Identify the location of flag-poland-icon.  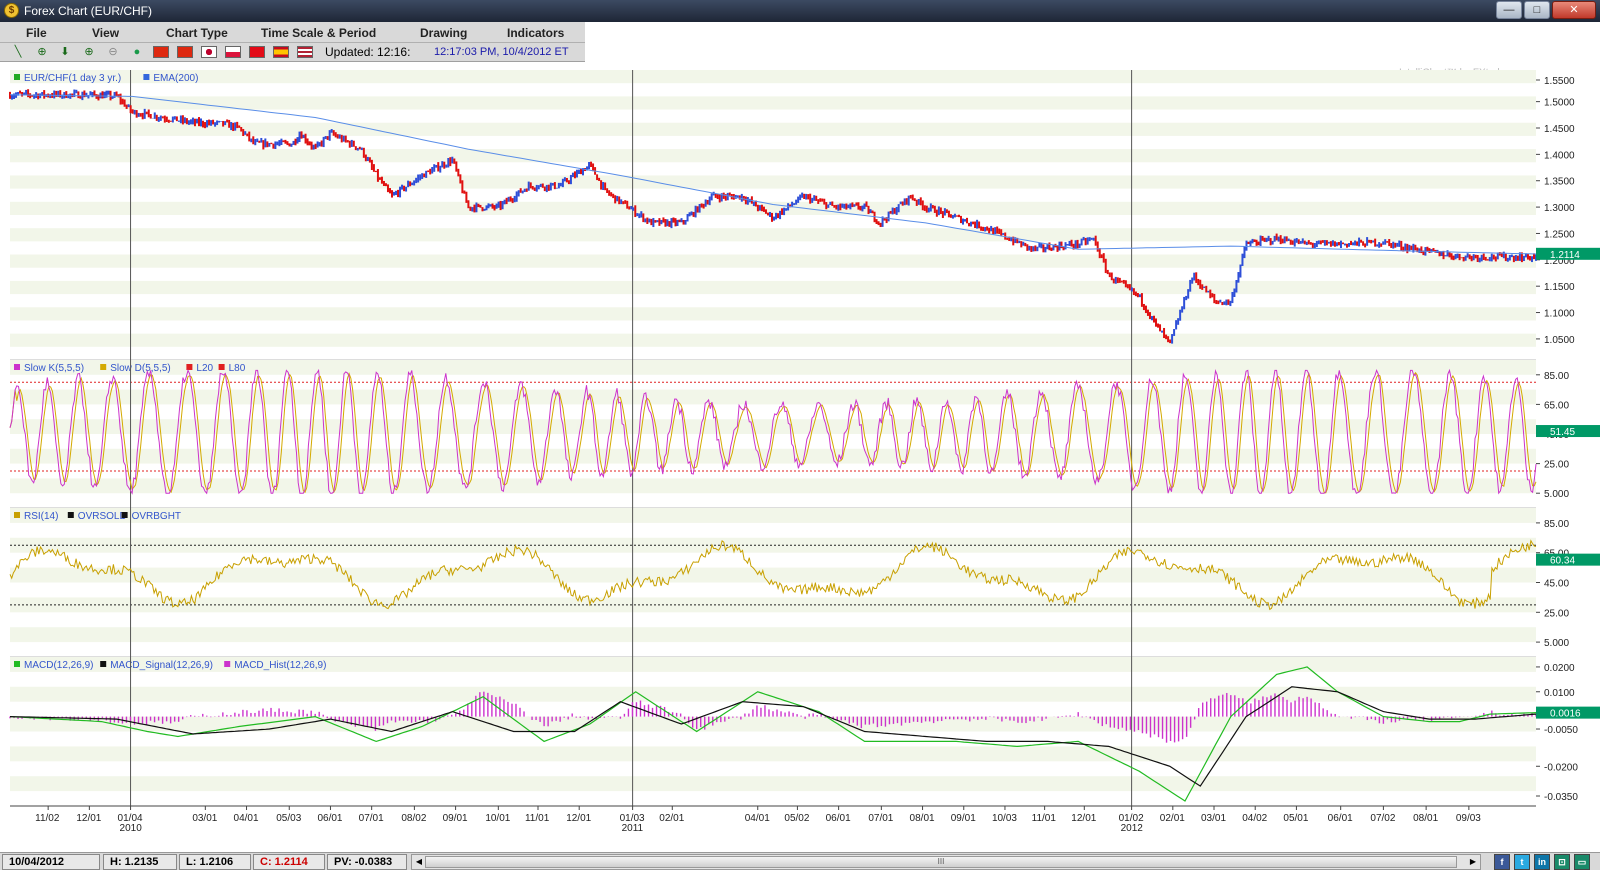
(233, 52).